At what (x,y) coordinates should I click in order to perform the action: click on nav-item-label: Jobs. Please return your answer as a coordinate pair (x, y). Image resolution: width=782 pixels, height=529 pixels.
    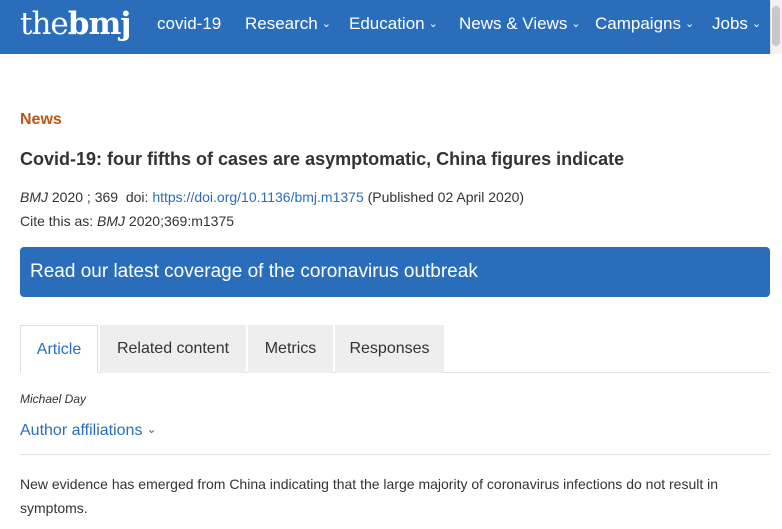
    Looking at the image, I should click on (730, 23).